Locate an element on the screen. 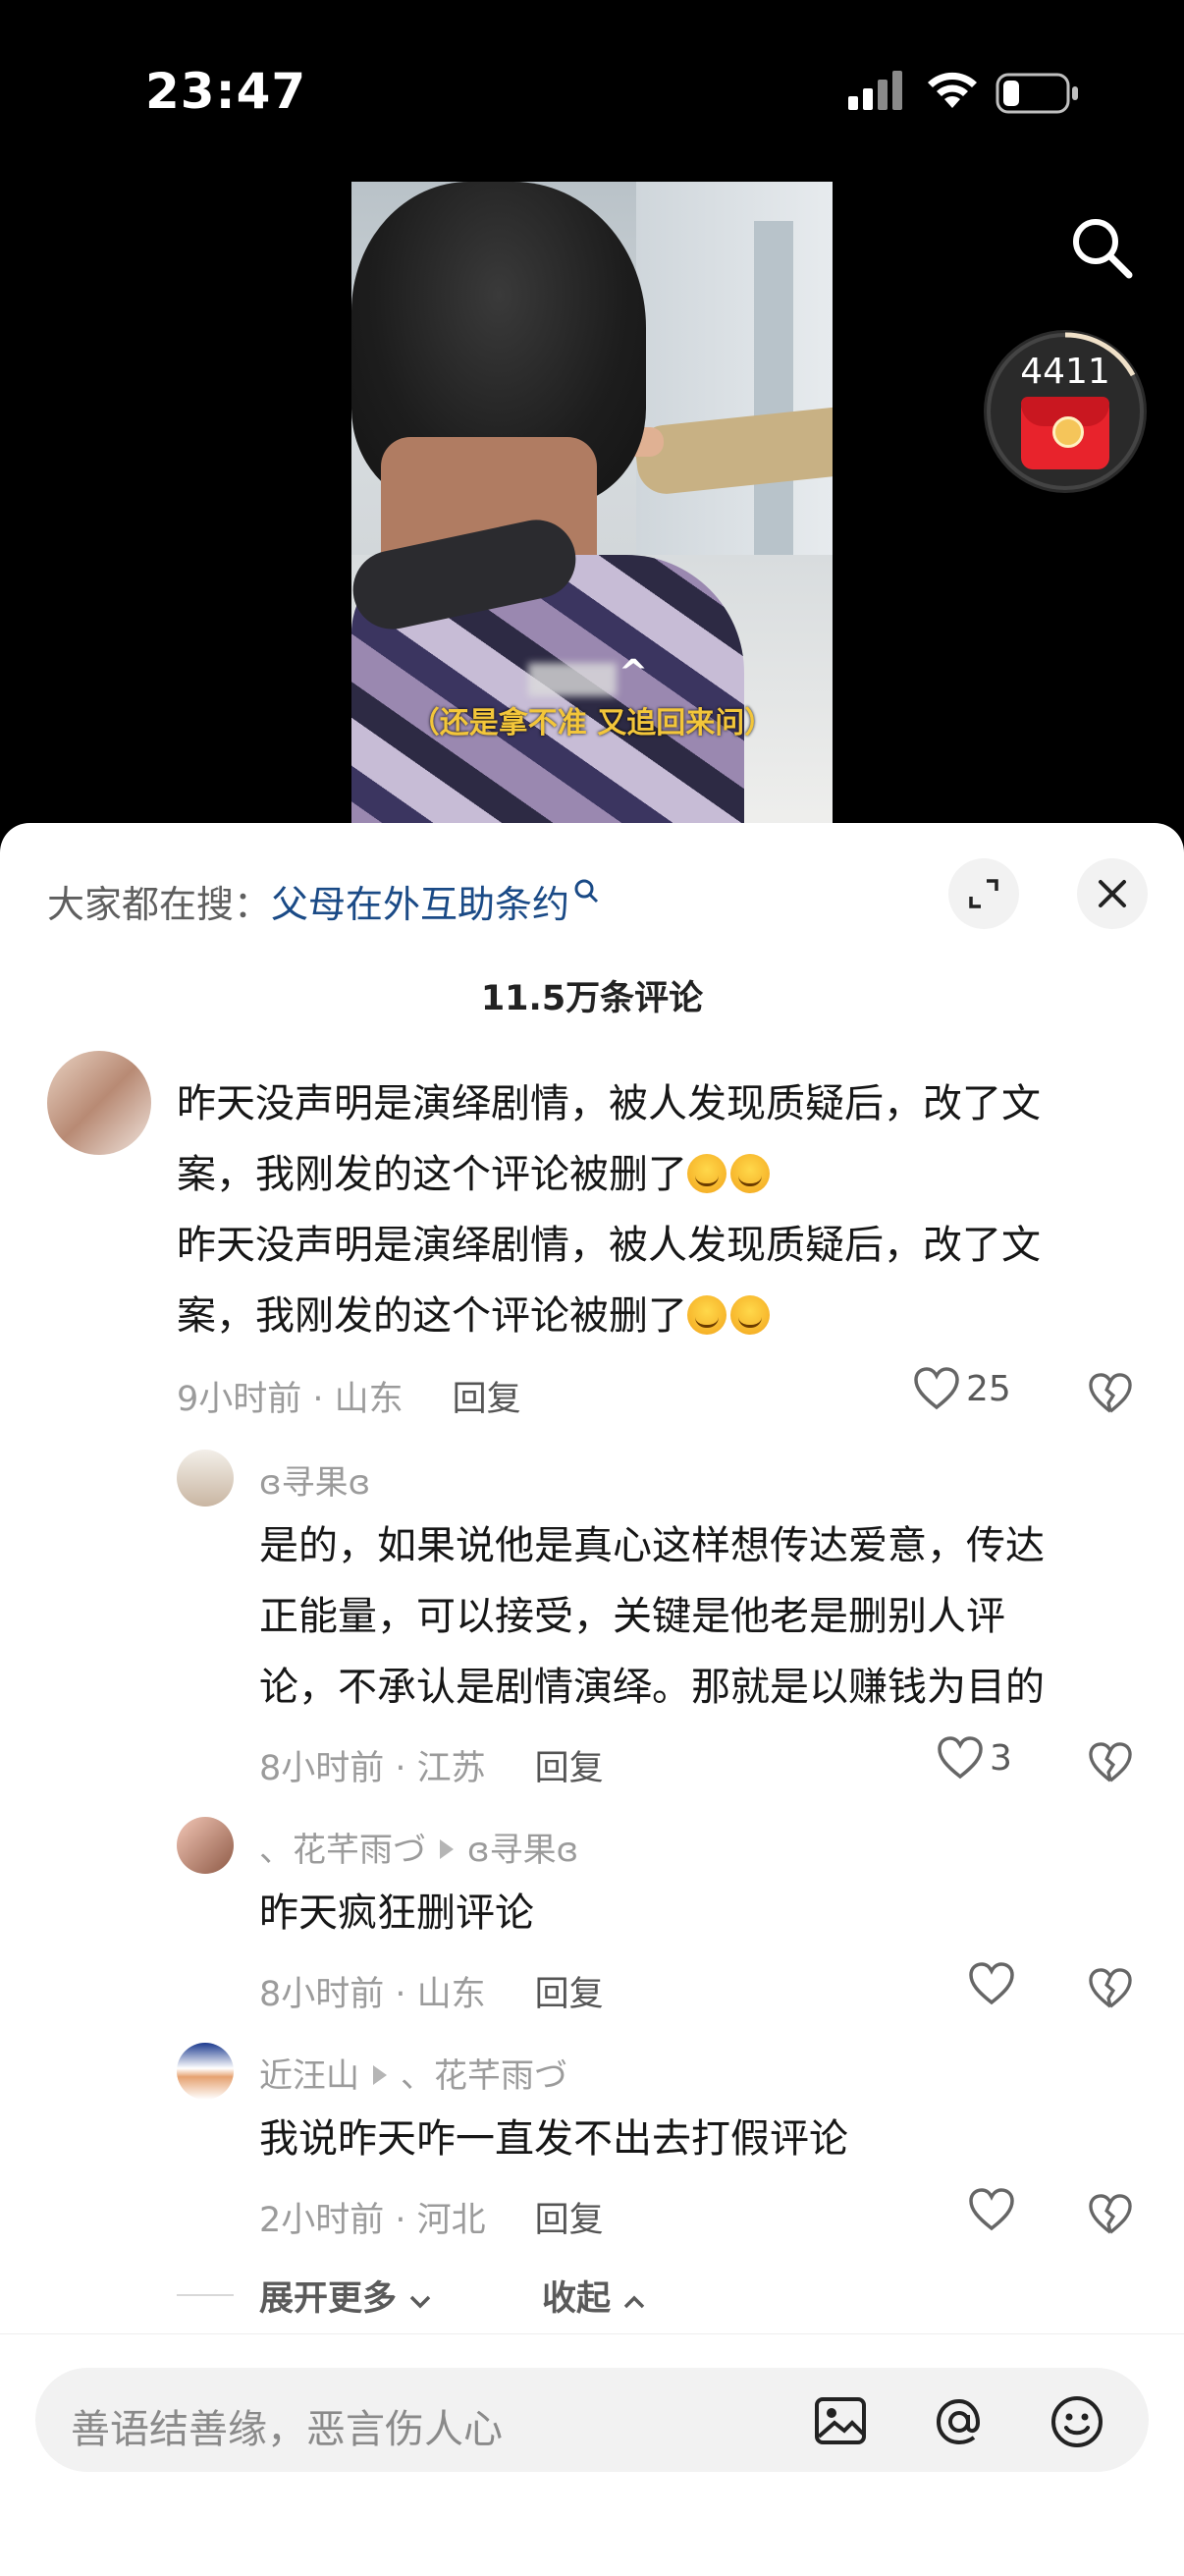 The height and width of the screenshot is (2576, 1184). expand-icon is located at coordinates (984, 894).